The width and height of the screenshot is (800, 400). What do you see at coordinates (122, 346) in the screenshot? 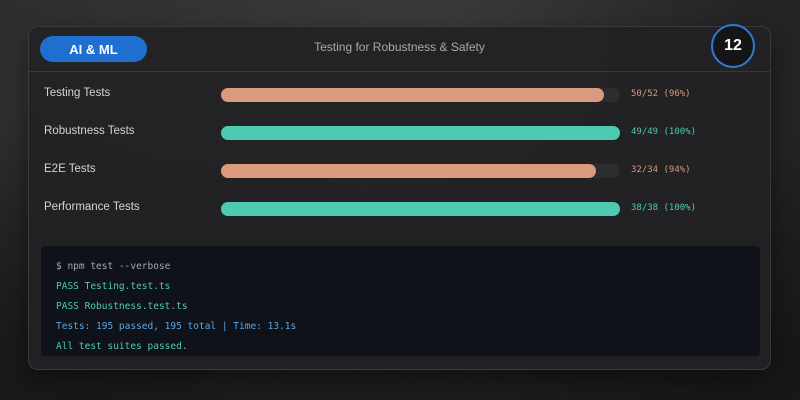
I see `terminal-line: All test suites passed.` at bounding box center [122, 346].